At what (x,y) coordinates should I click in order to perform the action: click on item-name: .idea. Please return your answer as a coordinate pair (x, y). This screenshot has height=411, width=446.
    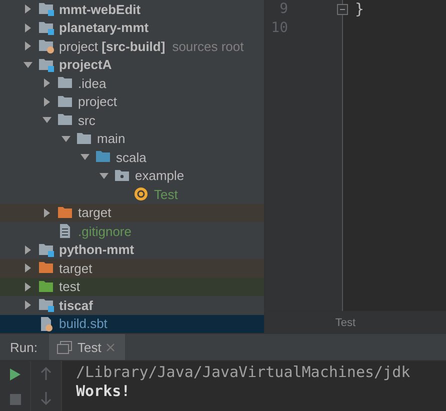
    Looking at the image, I should click on (92, 83).